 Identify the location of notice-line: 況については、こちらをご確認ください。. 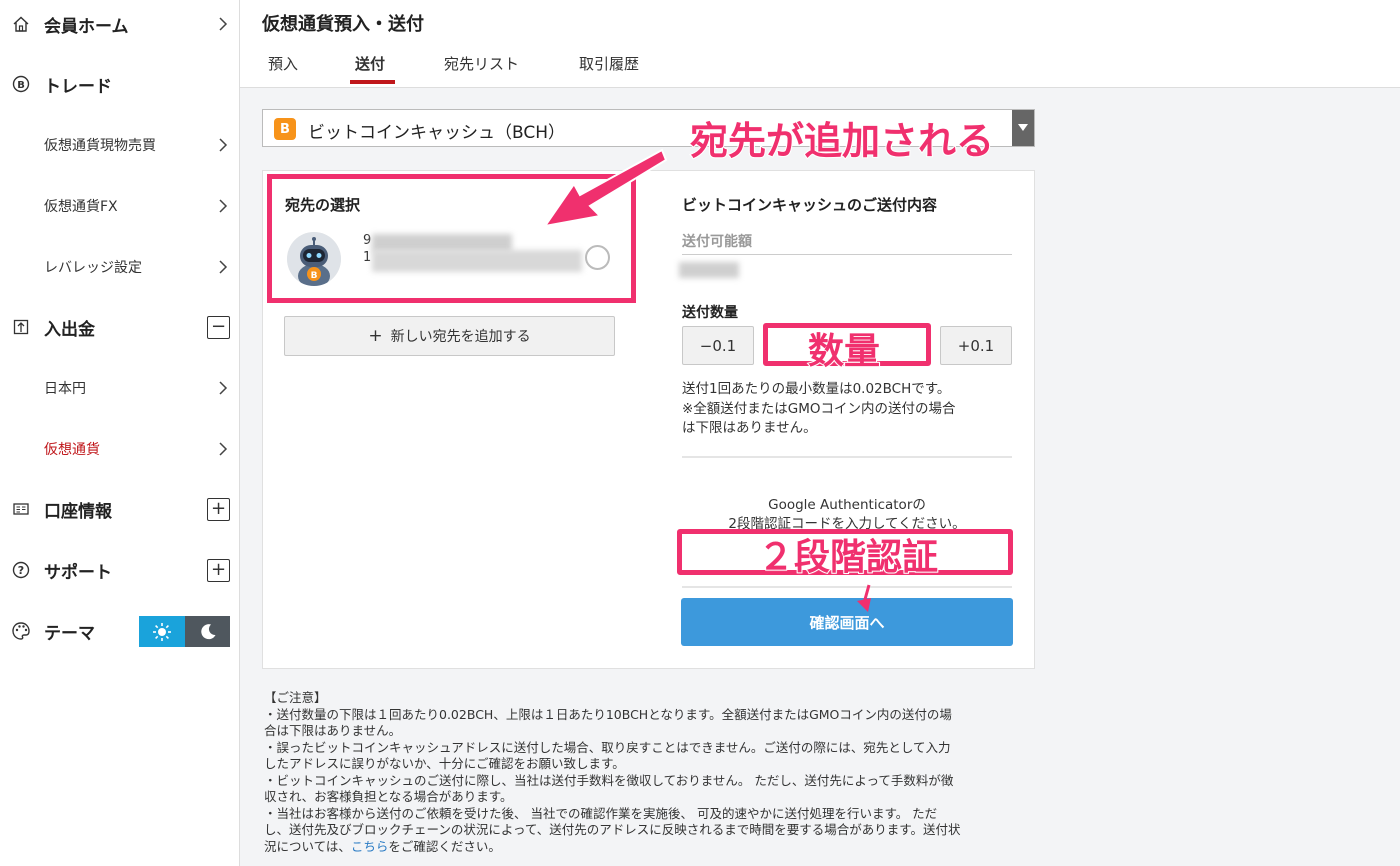
(382, 847).